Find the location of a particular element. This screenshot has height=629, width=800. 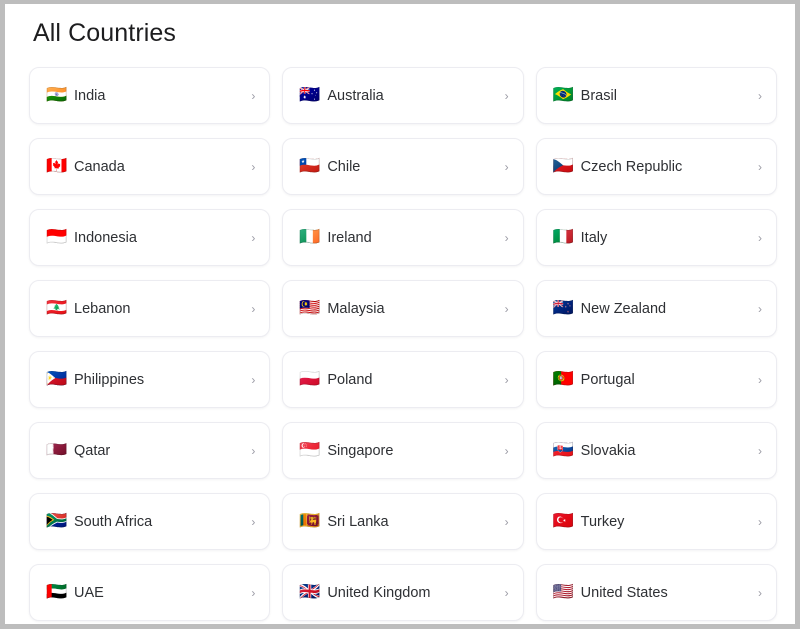

country-name-label: United Kingdom is located at coordinates (379, 592).